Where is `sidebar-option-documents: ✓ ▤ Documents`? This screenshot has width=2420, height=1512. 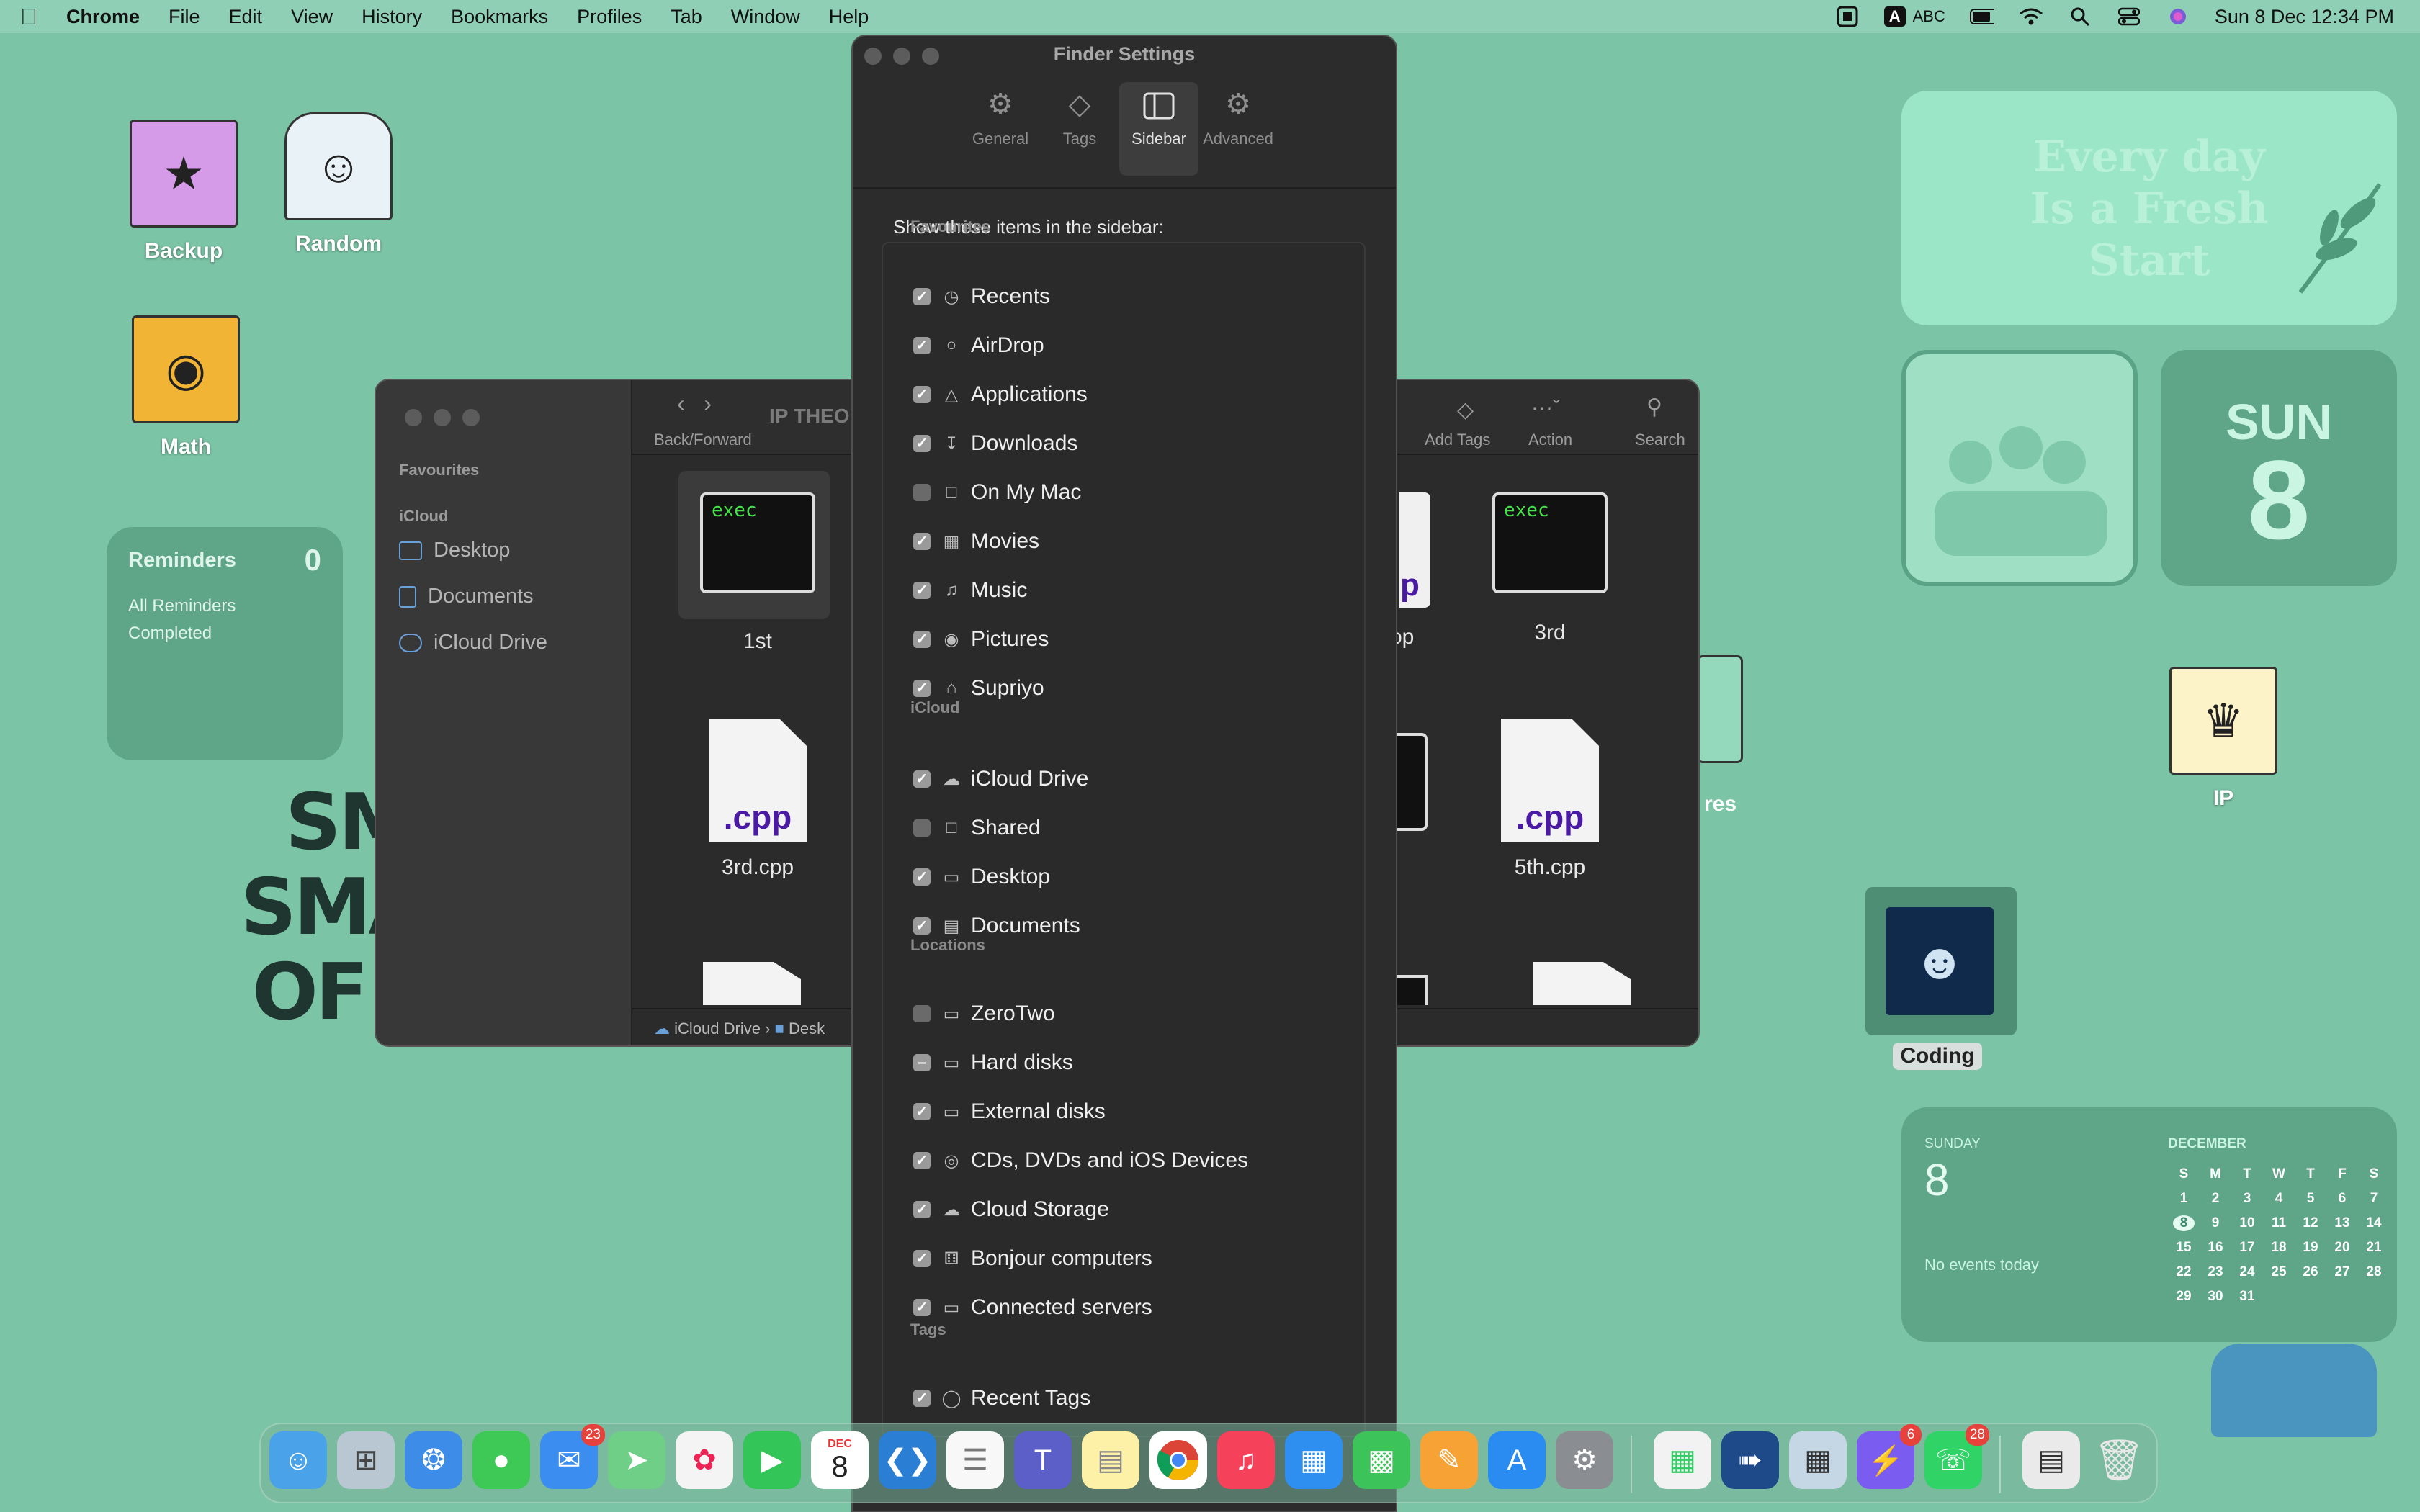
sidebar-option-documents: ✓ ▤ Documents is located at coordinates (996, 926).